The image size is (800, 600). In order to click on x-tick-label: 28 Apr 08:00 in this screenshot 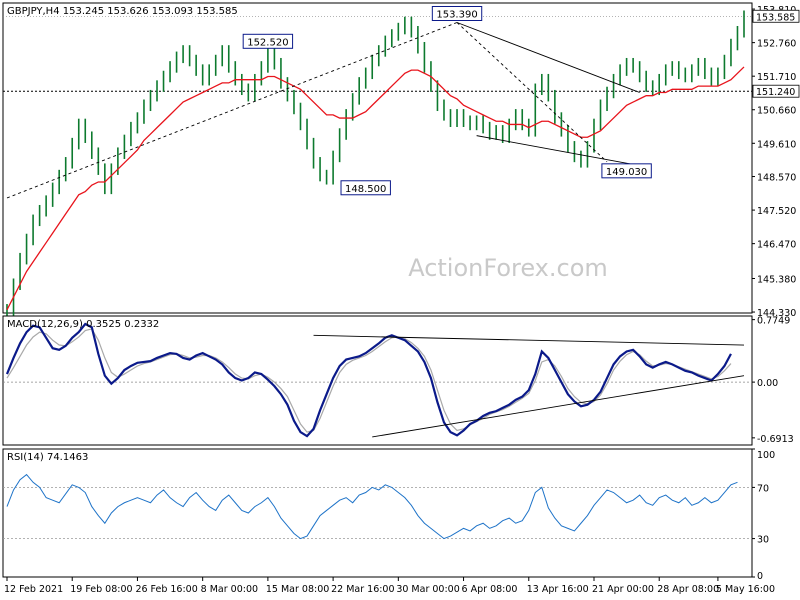, I will do `click(688, 589)`.